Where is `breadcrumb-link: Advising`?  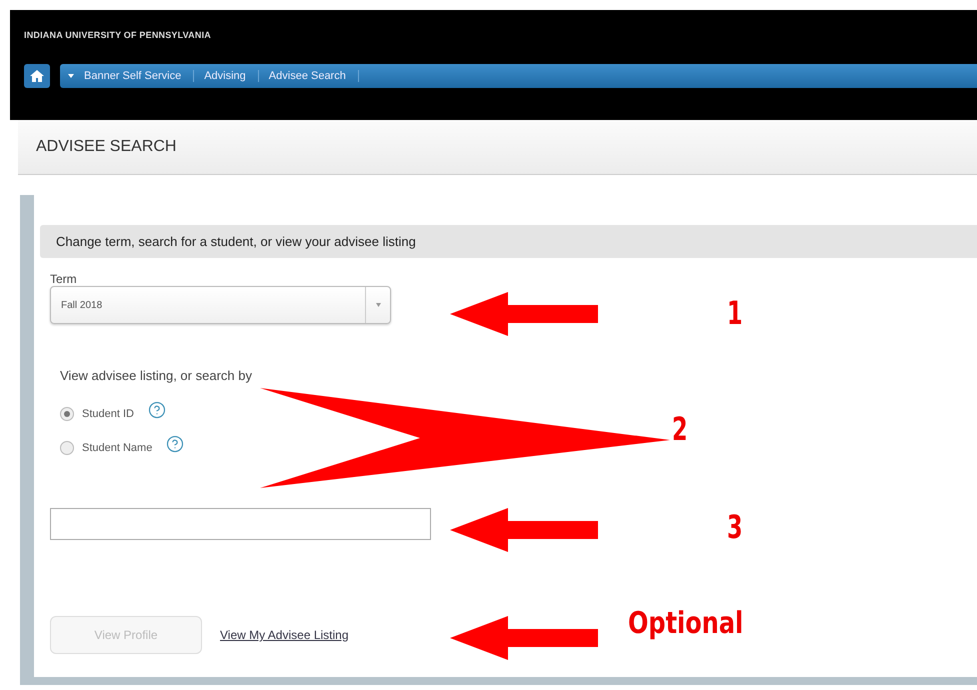
breadcrumb-link: Advising is located at coordinates (228, 76).